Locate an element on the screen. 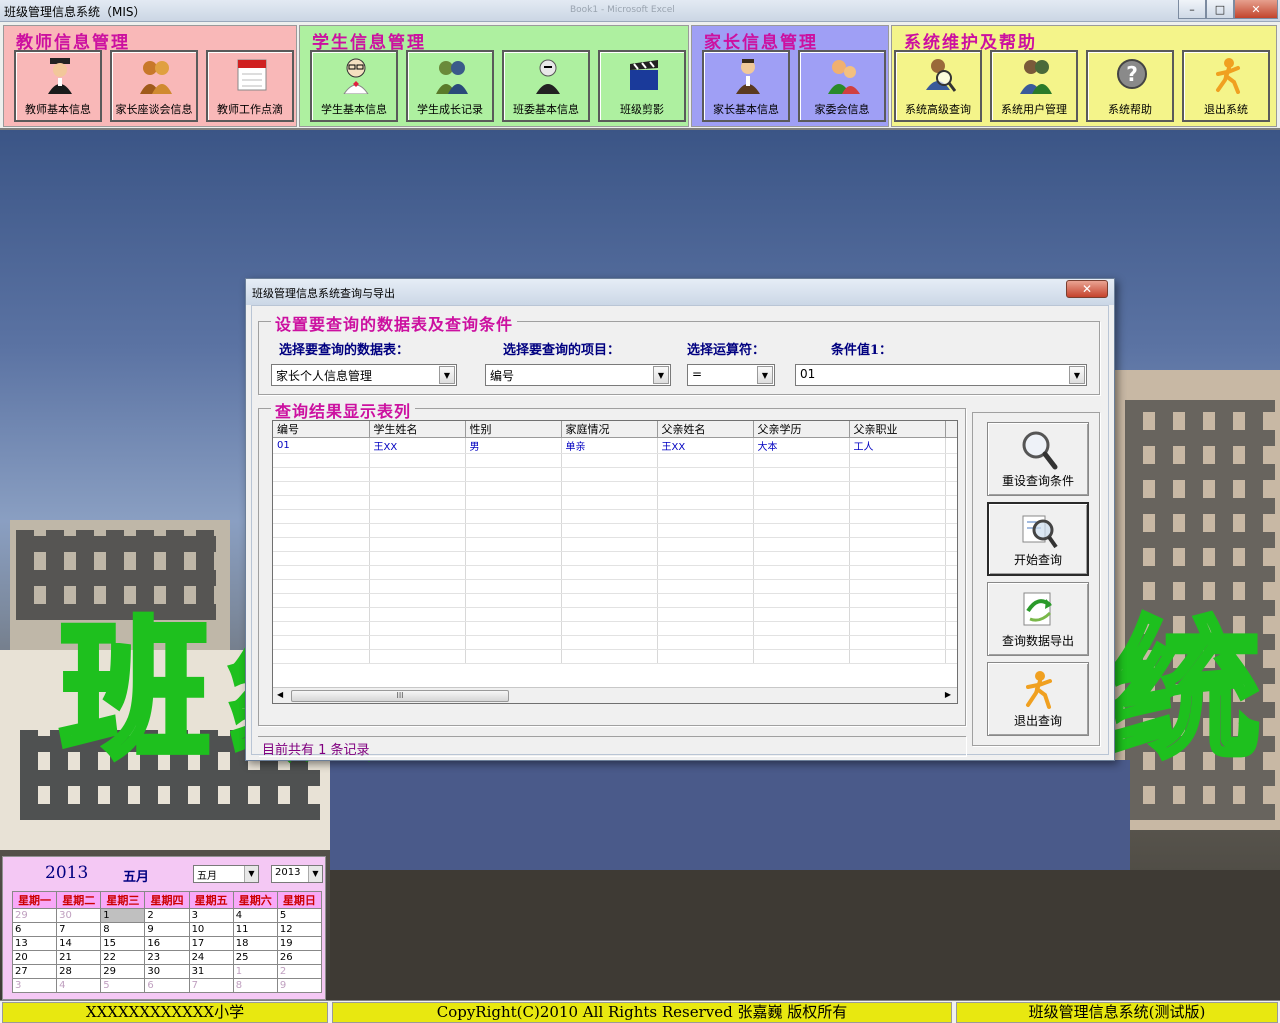 The width and height of the screenshot is (1280, 1023). student-info-button: 学生基本信息 is located at coordinates (354, 86).